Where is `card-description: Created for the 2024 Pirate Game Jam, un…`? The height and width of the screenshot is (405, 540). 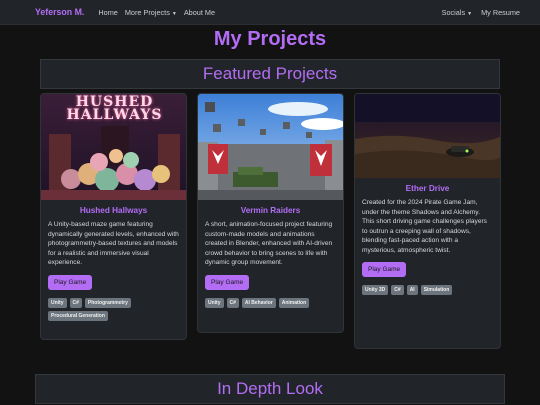
card-description: Created for the 2024 Pirate Game Jam, un… is located at coordinates (424, 226).